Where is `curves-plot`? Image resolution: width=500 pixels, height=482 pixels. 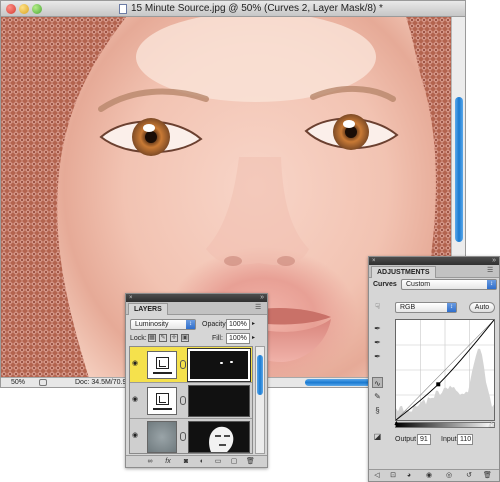
curves-plot is located at coordinates (445, 370).